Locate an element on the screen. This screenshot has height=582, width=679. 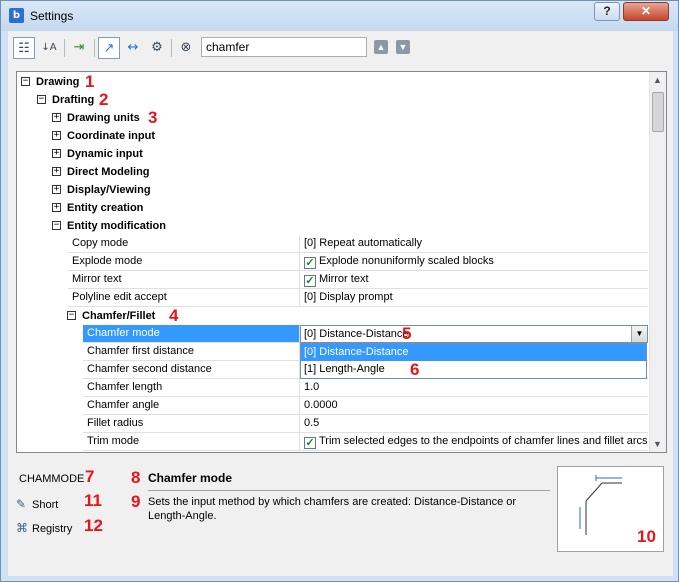
search-input: chamfer is located at coordinates (284, 47).